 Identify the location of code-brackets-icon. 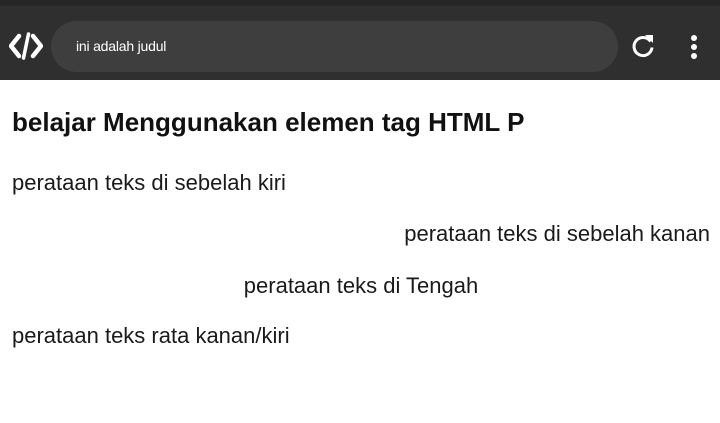
(26, 46).